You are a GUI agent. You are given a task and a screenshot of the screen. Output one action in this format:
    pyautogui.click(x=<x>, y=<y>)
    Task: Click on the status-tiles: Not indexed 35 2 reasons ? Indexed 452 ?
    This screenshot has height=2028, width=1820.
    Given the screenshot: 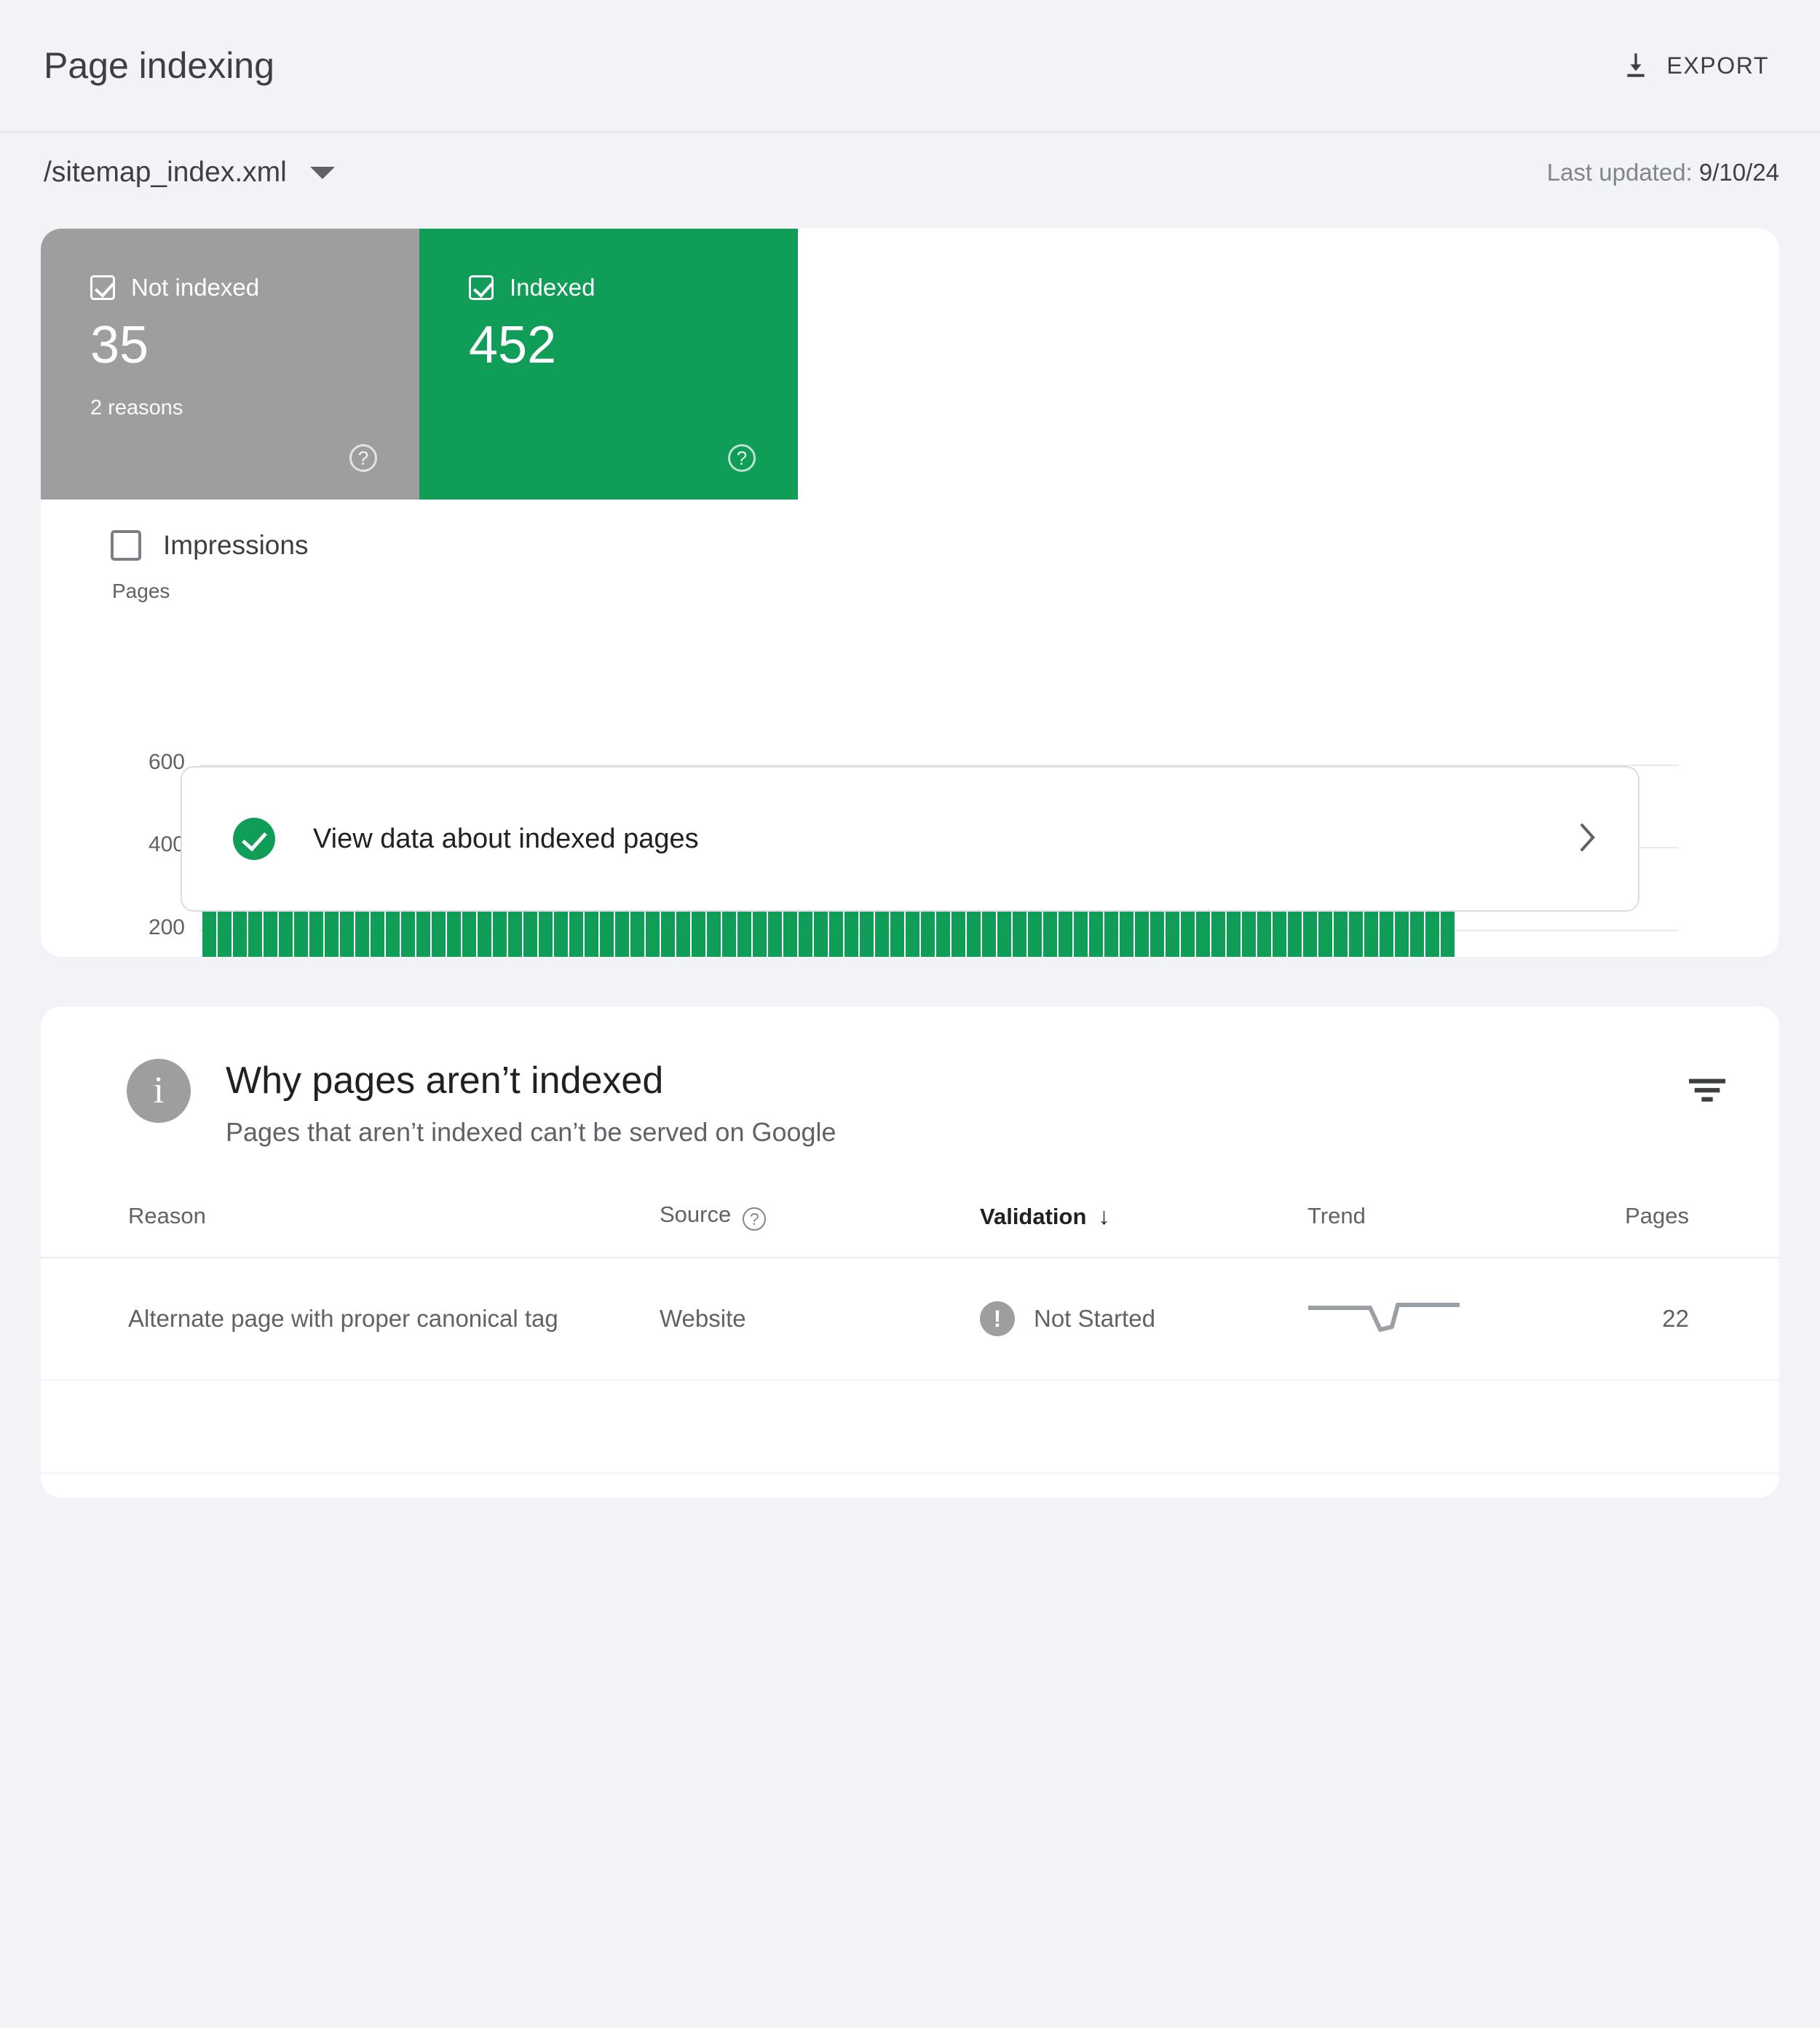 What is the action you would take?
    pyautogui.click(x=419, y=365)
    